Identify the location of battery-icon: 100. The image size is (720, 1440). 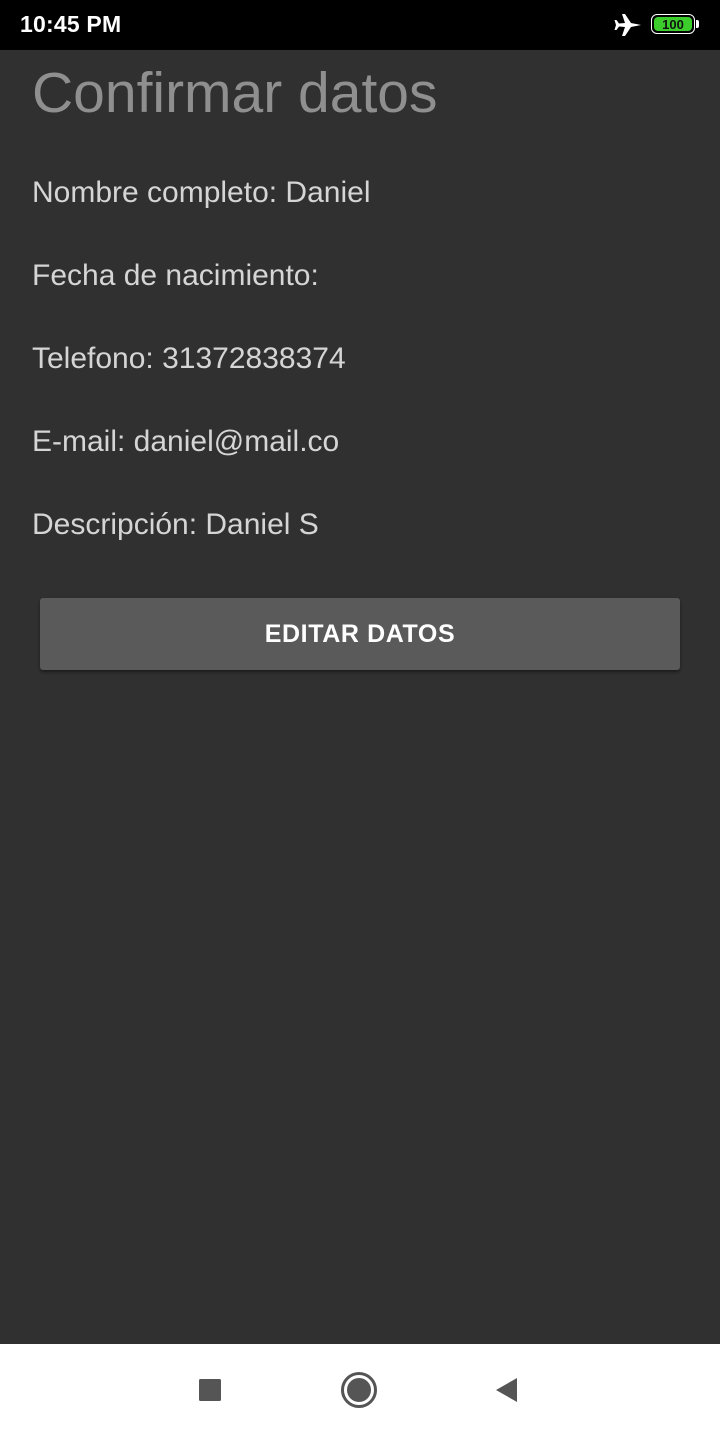
(675, 25).